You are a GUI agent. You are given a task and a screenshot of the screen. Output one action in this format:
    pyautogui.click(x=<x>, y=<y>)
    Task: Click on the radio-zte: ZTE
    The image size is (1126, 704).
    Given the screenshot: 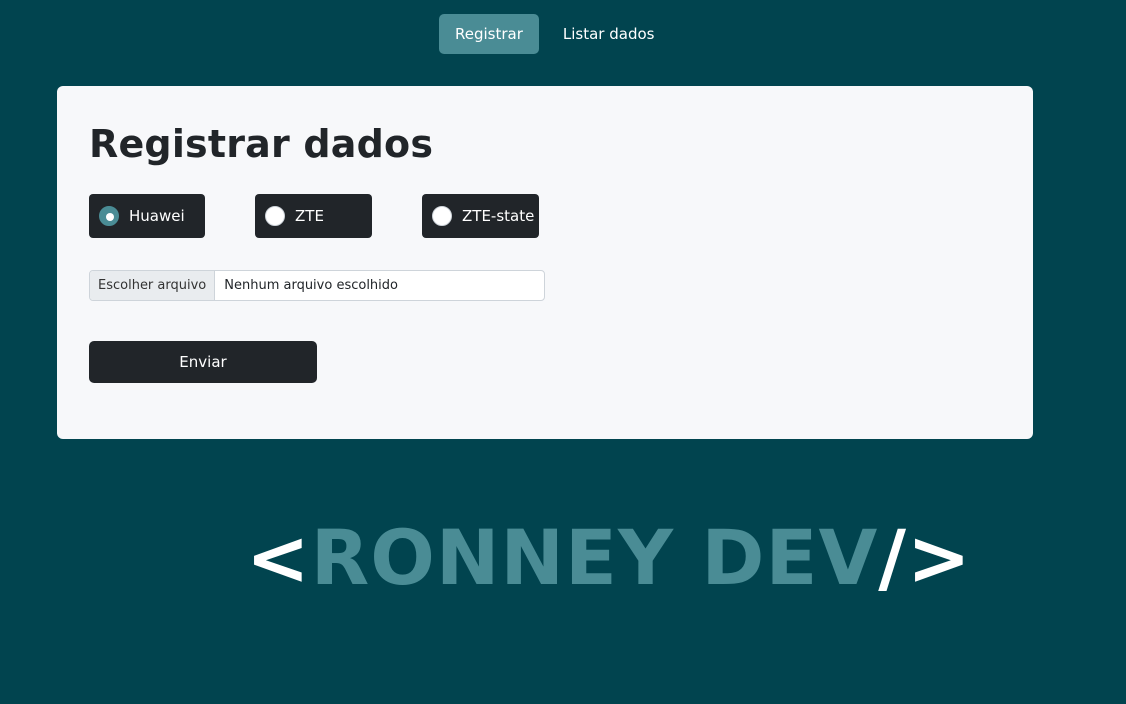 What is the action you would take?
    pyautogui.click(x=313, y=216)
    